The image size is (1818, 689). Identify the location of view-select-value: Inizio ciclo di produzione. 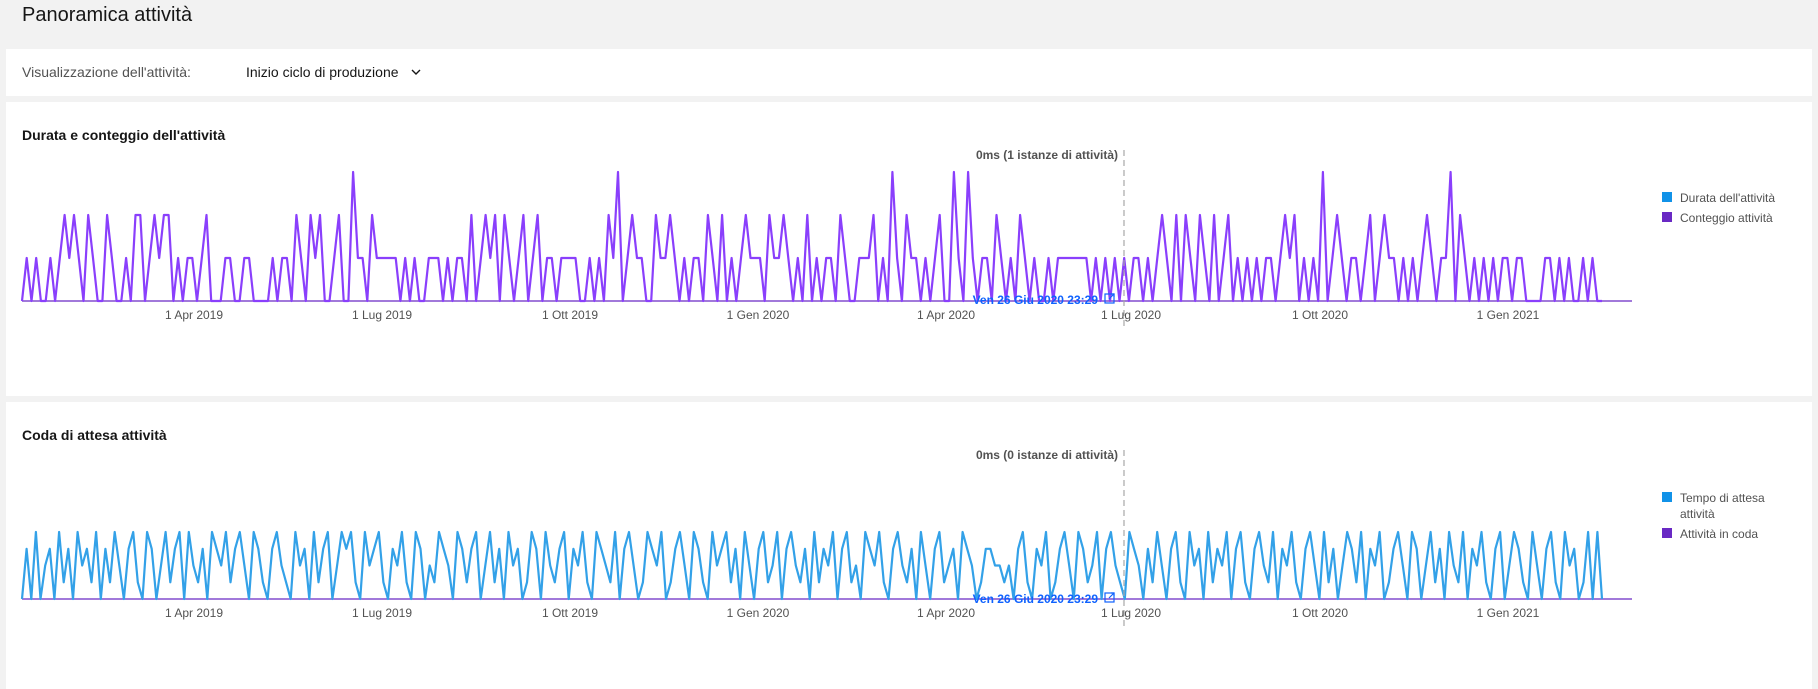
(322, 72).